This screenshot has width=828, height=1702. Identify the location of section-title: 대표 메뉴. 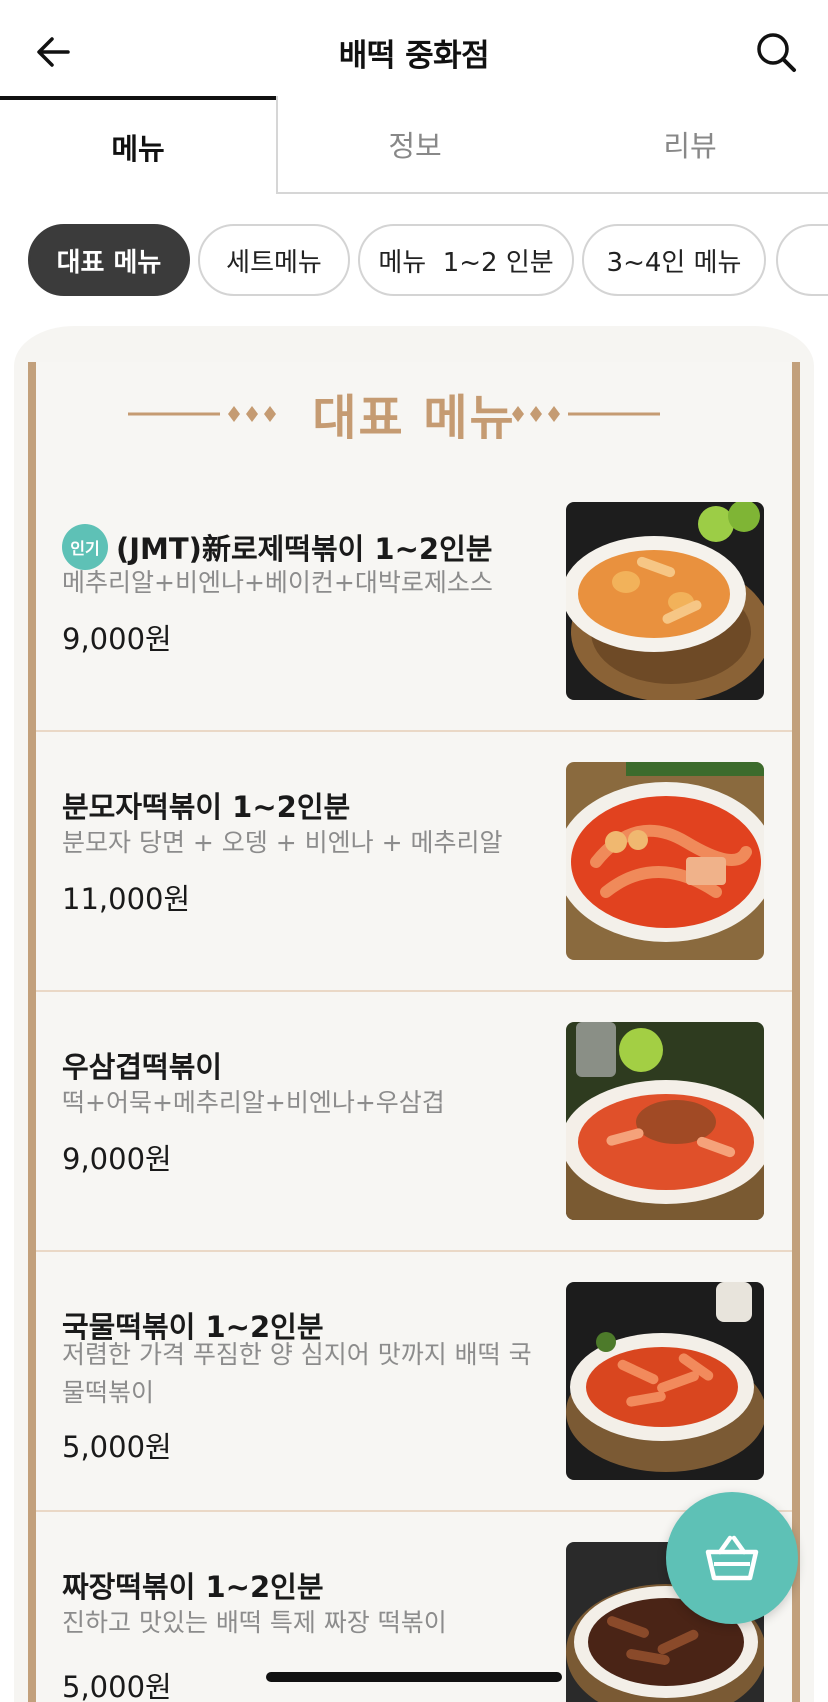
(414, 418).